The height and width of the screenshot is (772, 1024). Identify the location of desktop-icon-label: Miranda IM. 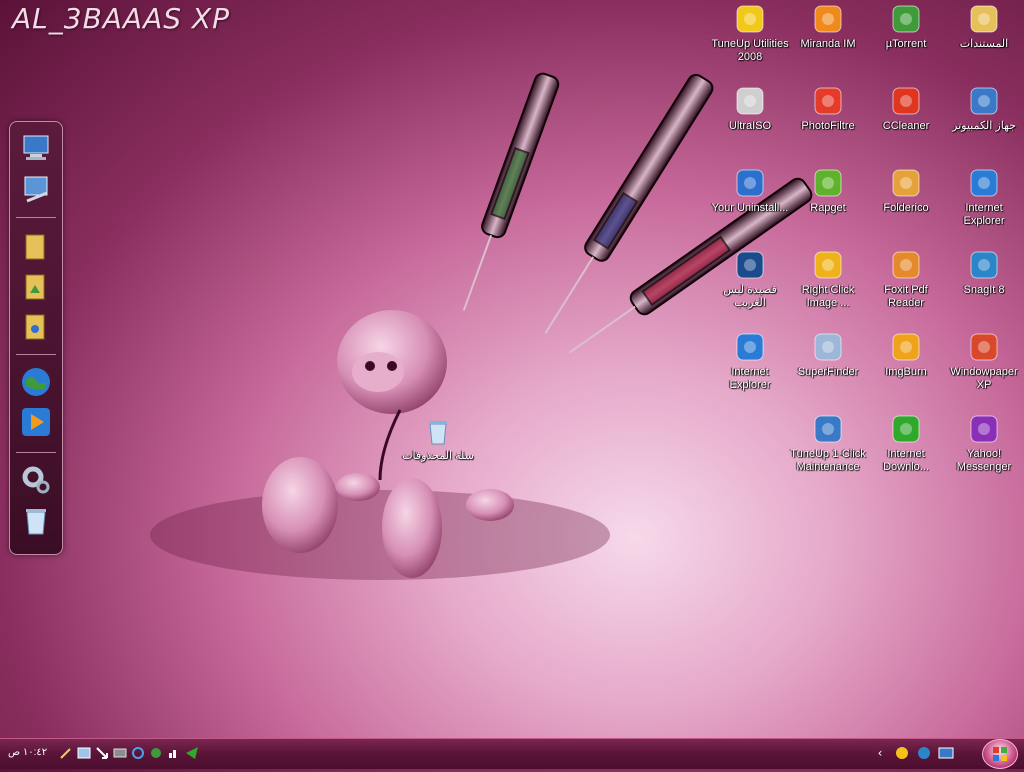
(828, 44).